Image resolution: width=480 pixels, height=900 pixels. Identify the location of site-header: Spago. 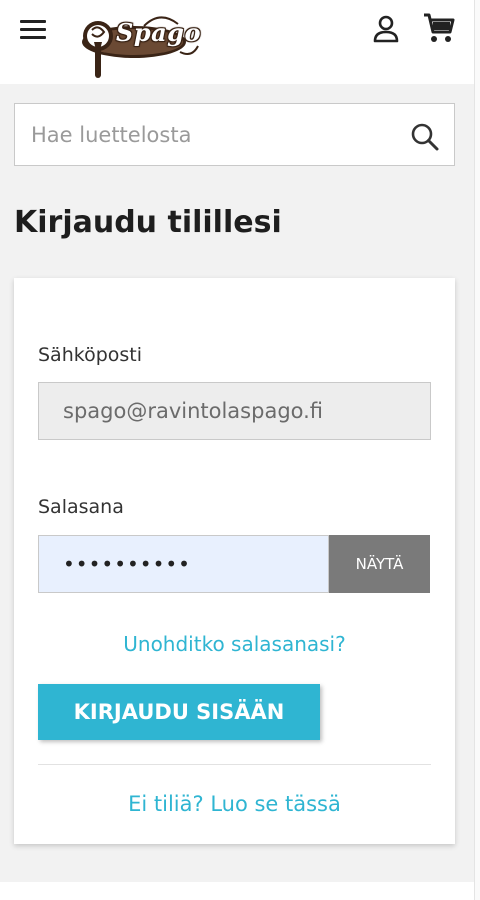
(237, 42).